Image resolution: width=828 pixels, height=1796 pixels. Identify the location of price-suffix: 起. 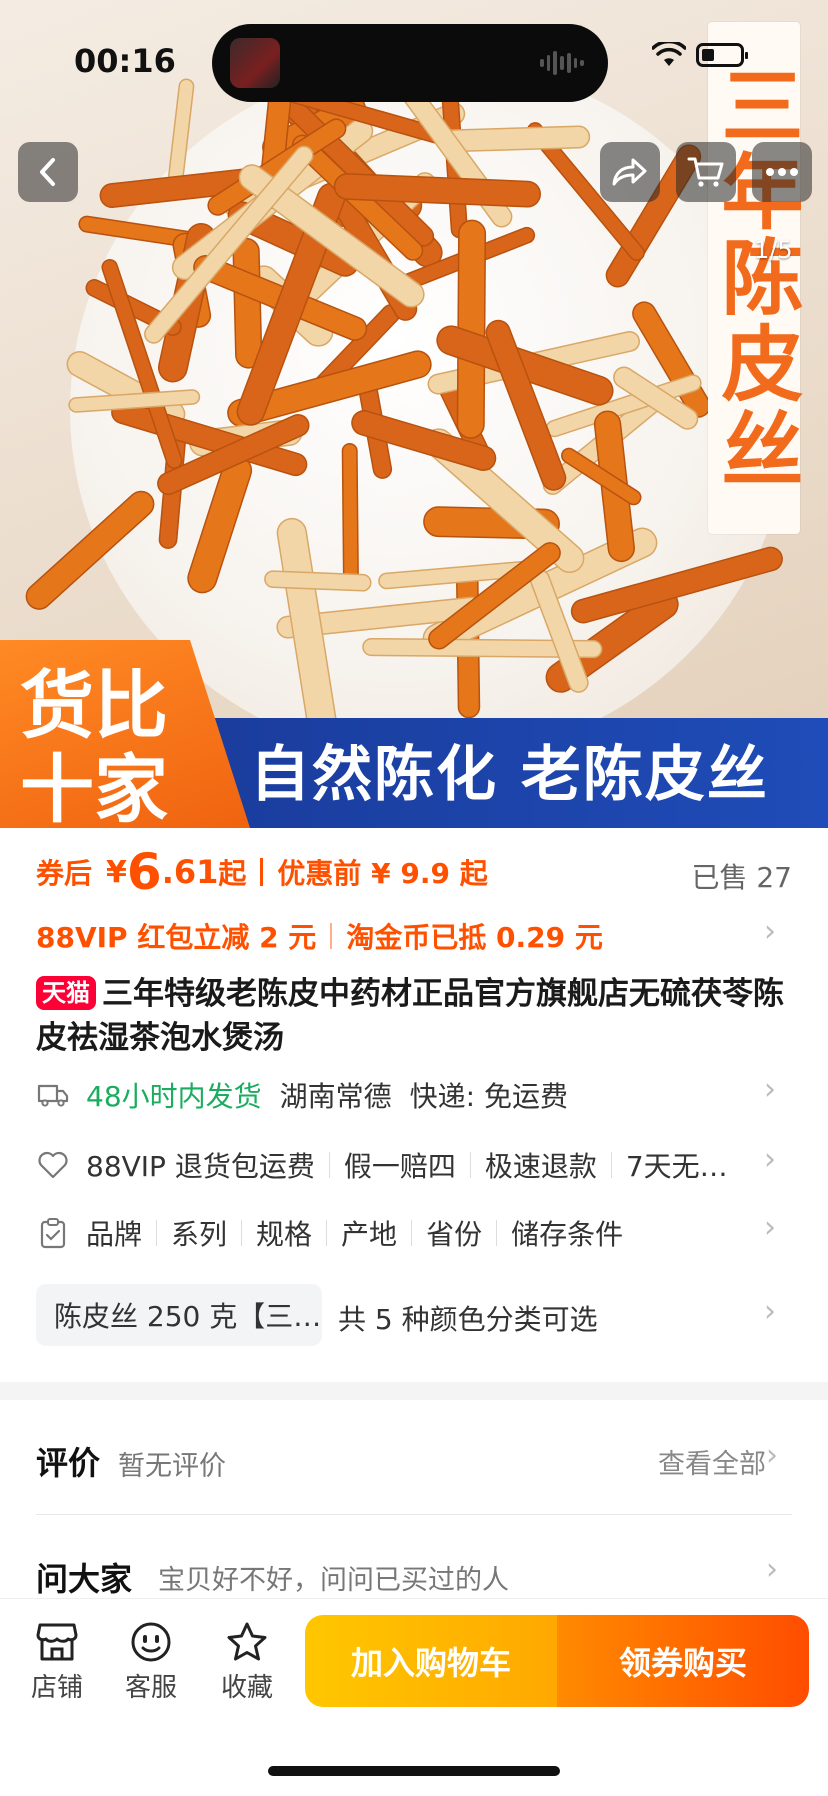
(232, 873).